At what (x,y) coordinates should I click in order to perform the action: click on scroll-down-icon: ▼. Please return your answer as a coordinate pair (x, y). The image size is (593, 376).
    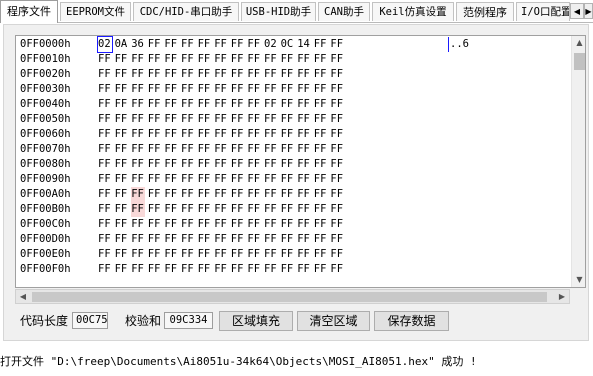
    Looking at the image, I should click on (578, 280).